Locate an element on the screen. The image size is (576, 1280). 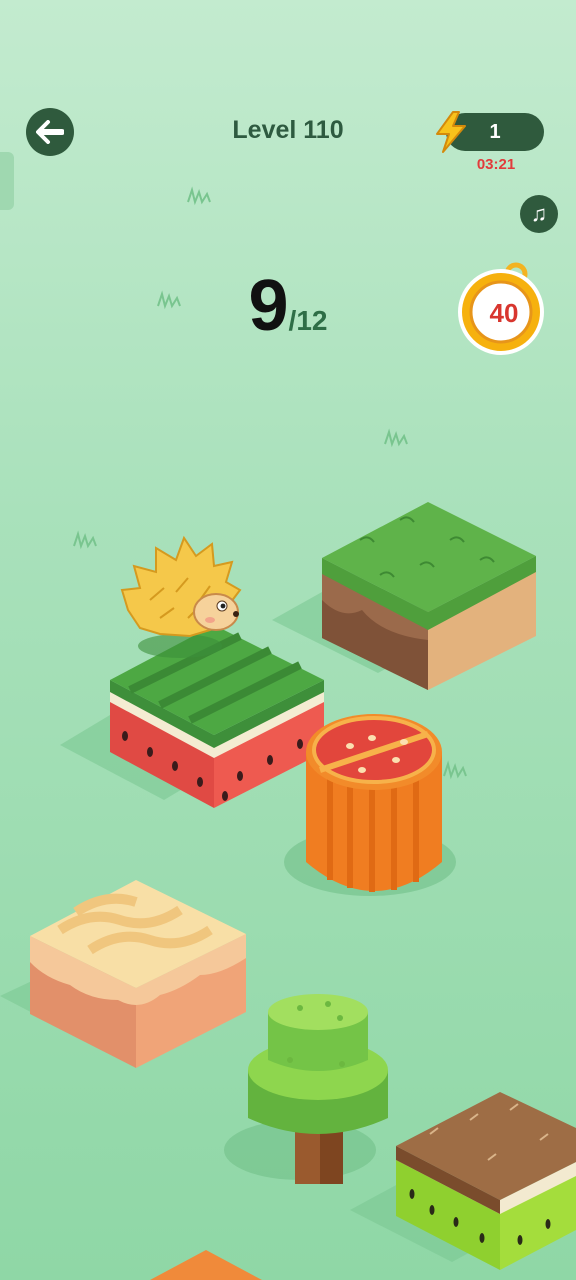
energy-refill-timer: 03:21 is located at coordinates (496, 164).